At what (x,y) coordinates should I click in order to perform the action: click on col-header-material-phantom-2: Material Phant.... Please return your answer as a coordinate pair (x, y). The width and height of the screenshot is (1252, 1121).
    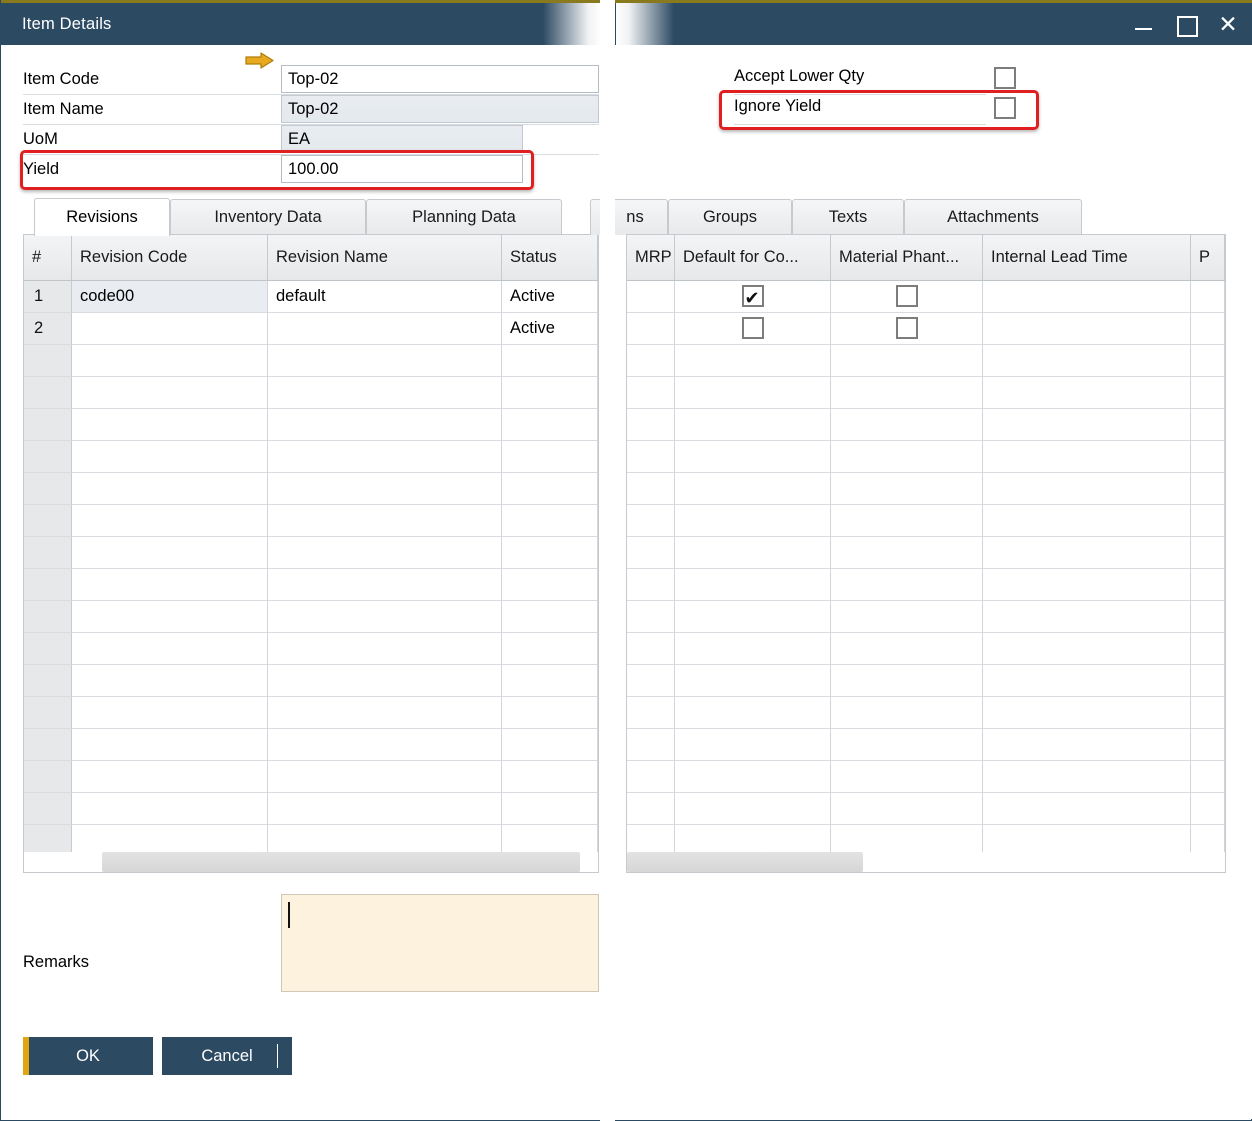
    Looking at the image, I should click on (907, 257).